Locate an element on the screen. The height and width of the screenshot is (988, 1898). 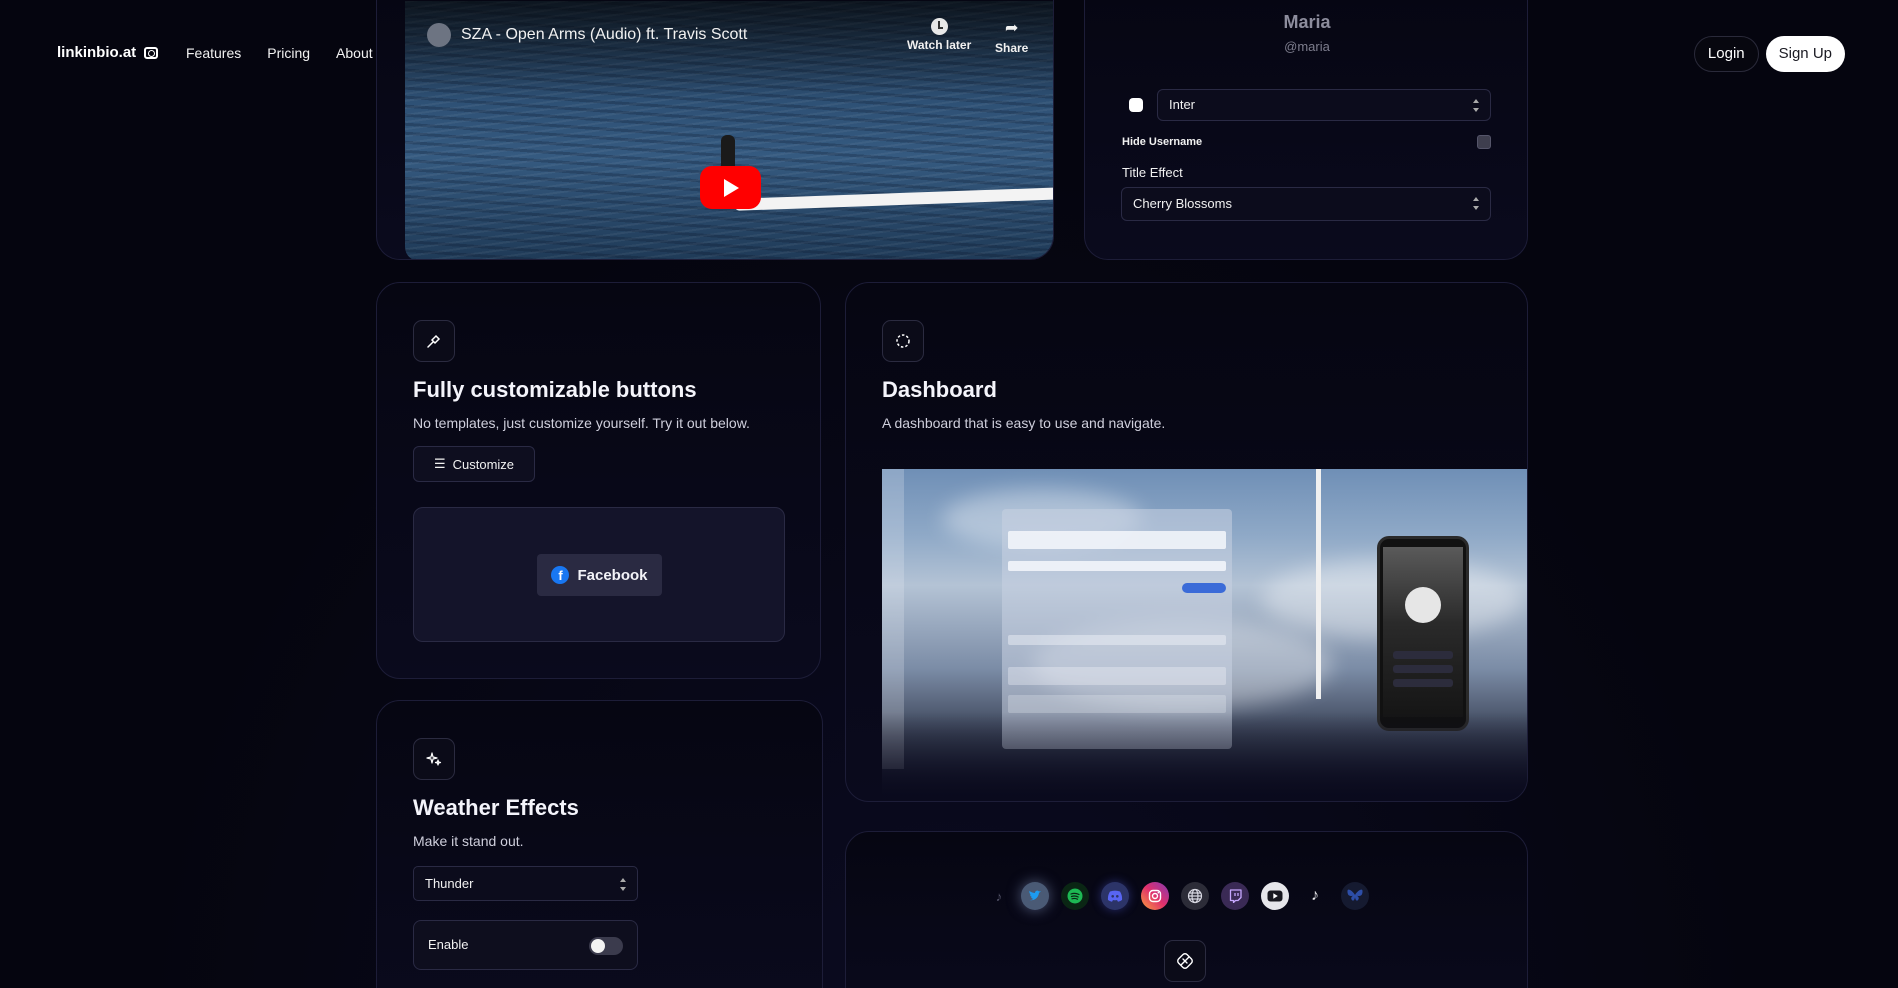
instagram-icon is located at coordinates (1155, 896).